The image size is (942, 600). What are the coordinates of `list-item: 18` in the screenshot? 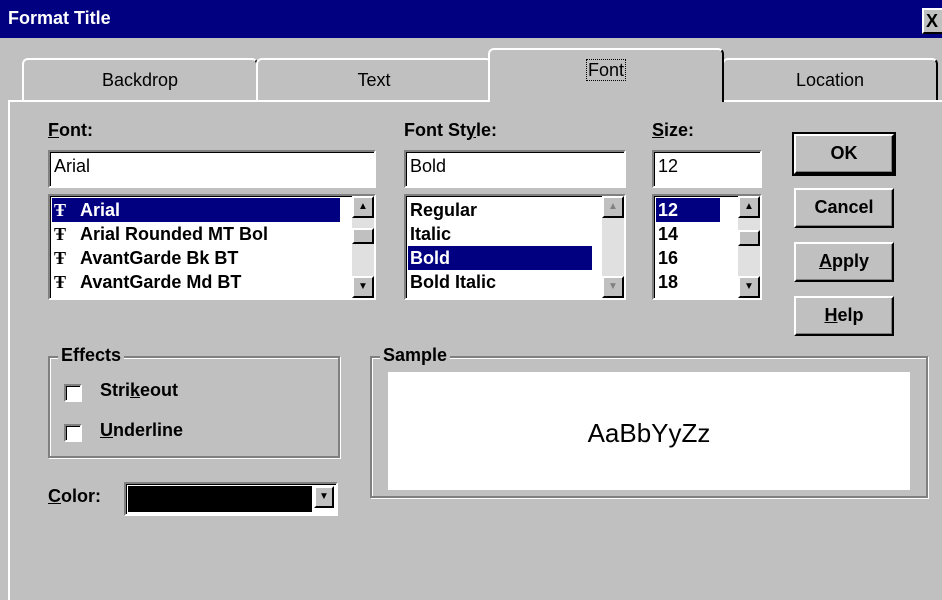 It's located at (688, 282).